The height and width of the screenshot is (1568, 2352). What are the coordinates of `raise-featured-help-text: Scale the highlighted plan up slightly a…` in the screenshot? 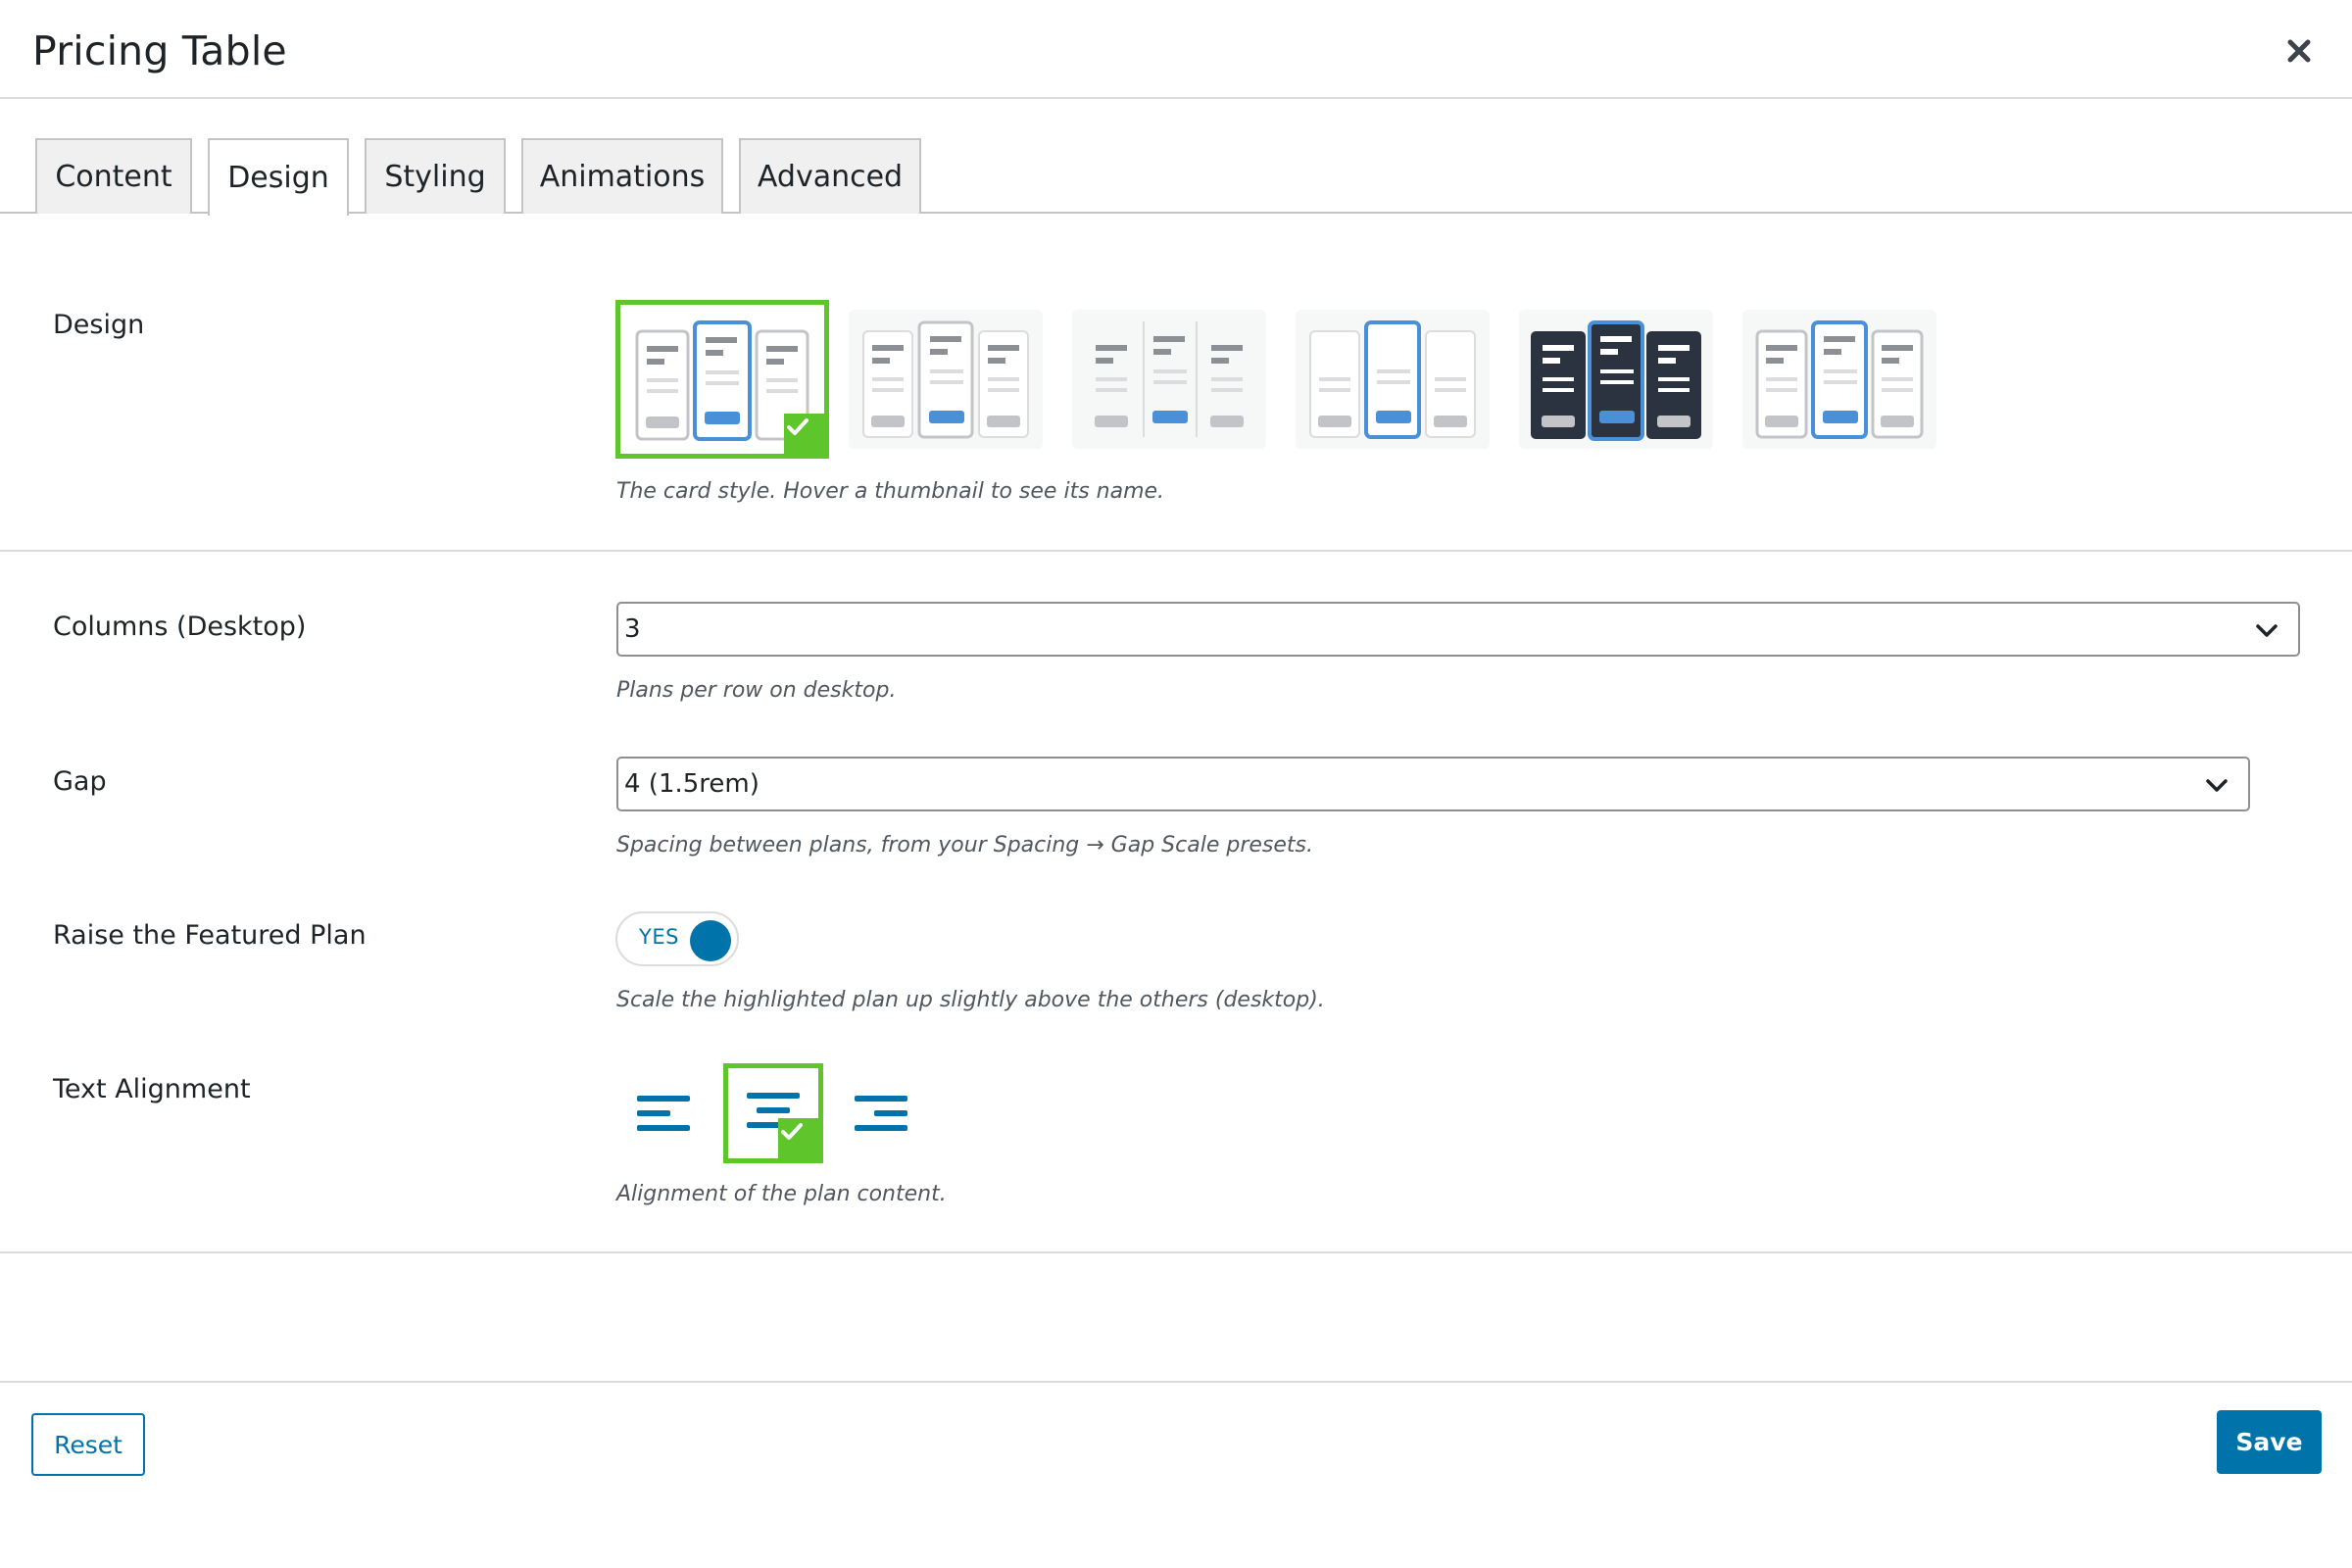 It's located at (970, 1000).